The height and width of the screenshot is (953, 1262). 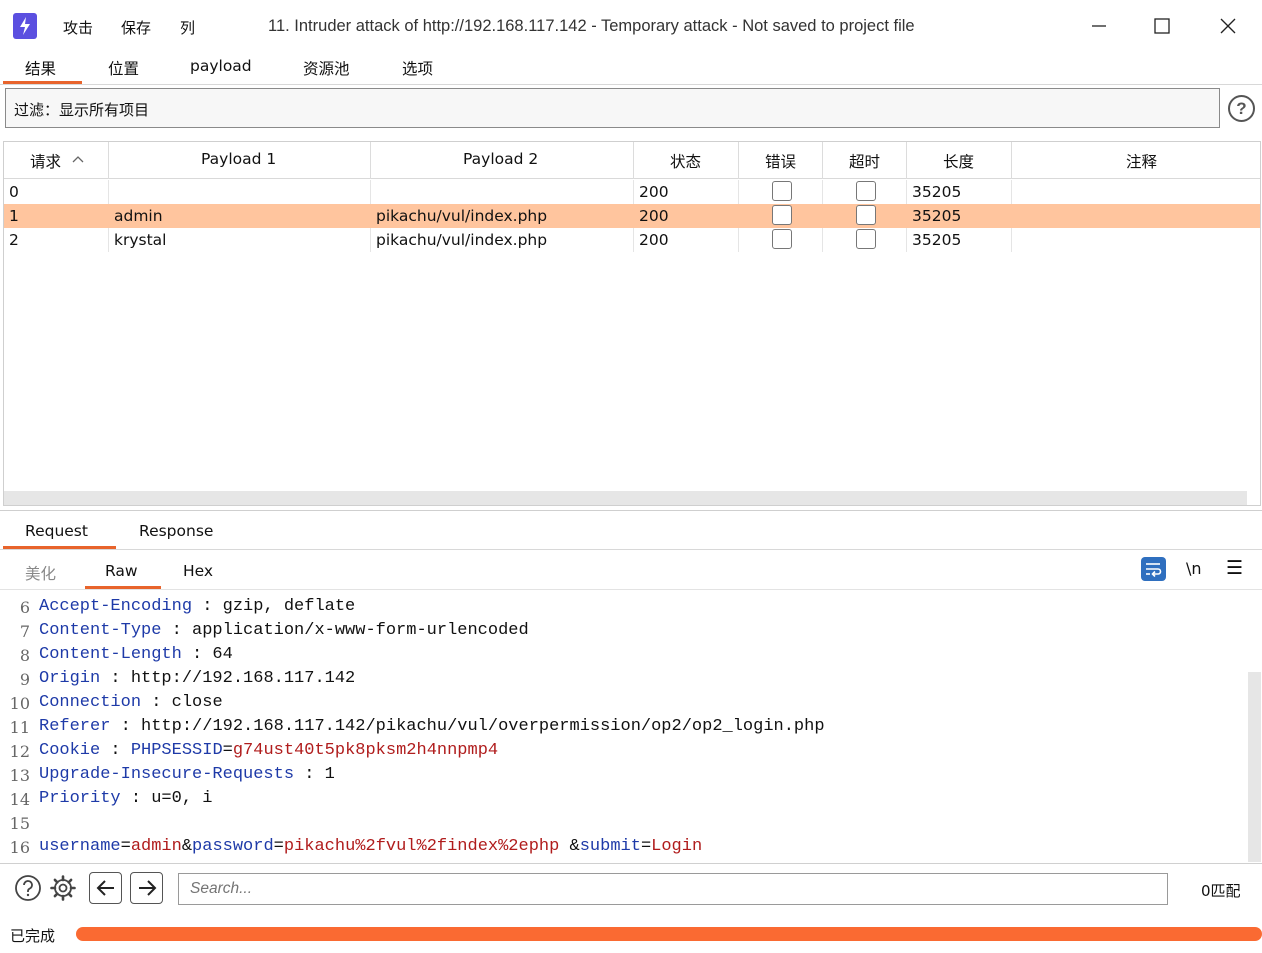 What do you see at coordinates (233, 846) in the screenshot?
I see `code-key: password` at bounding box center [233, 846].